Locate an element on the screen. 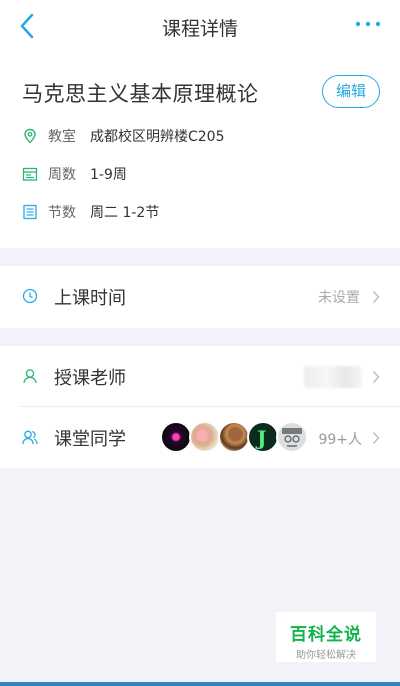 The width and height of the screenshot is (400, 686). info-label: 周数 is located at coordinates (62, 175).